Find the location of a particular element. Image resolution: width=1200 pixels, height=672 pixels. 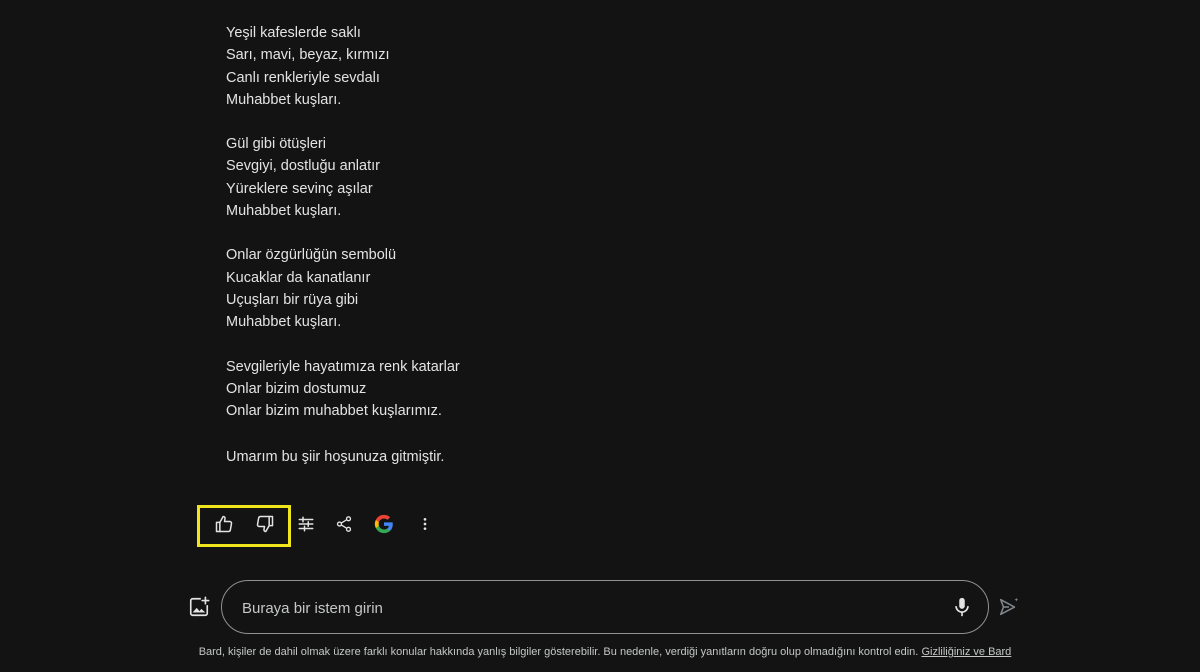

more-options-button is located at coordinates (425, 524).